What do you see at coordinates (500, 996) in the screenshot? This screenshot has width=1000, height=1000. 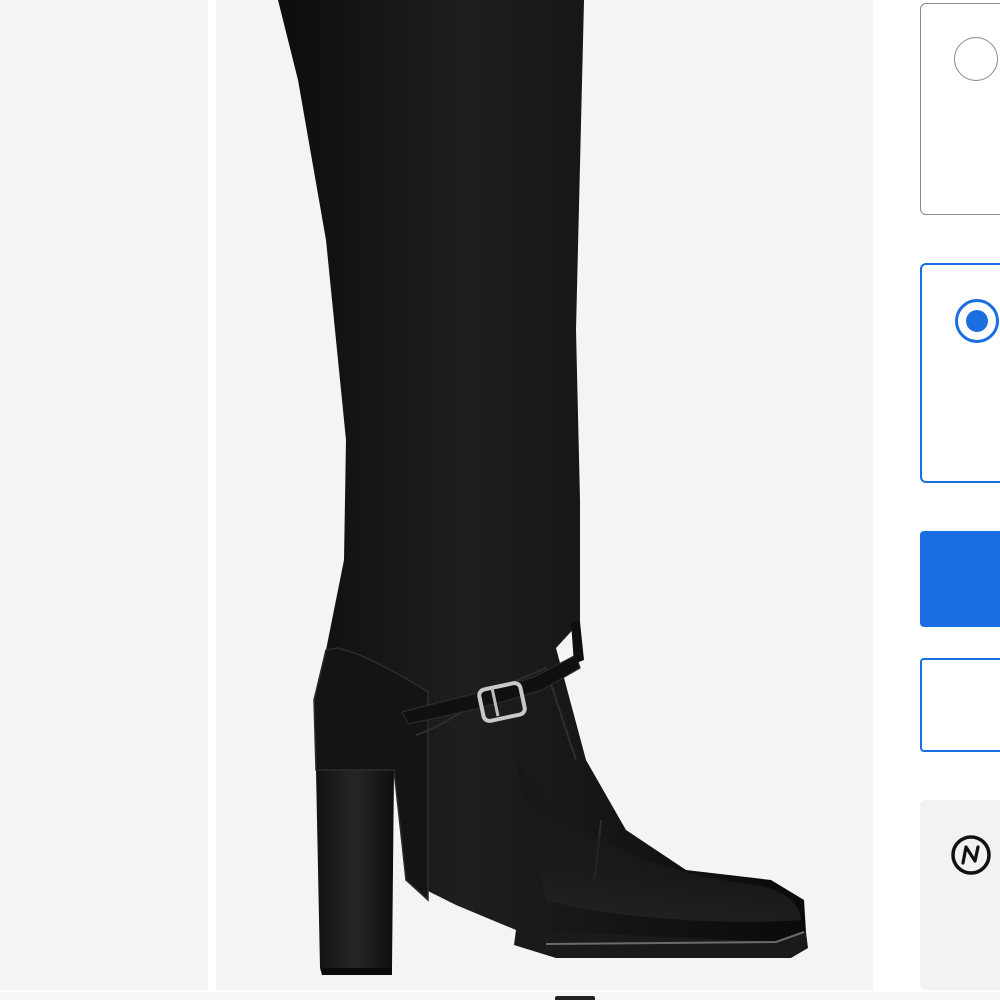 I see `bottom-divider` at bounding box center [500, 996].